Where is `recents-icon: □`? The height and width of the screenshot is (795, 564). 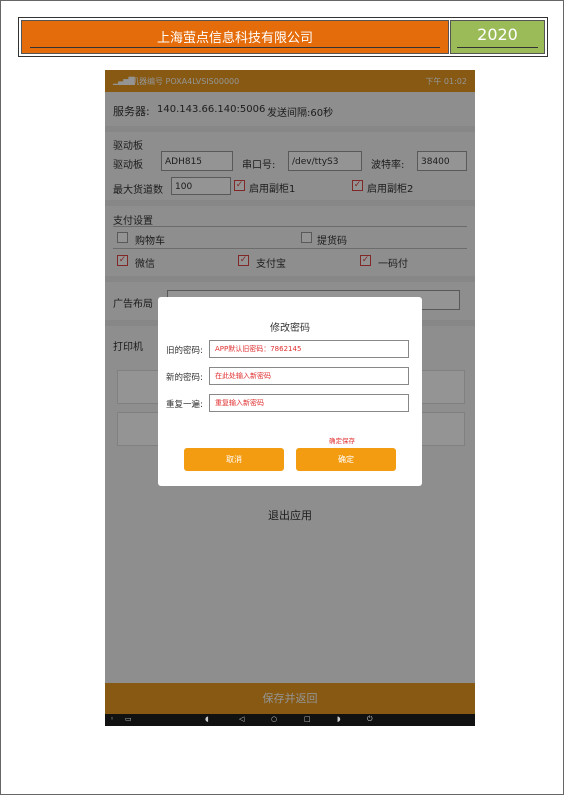 recents-icon: □ is located at coordinates (307, 719).